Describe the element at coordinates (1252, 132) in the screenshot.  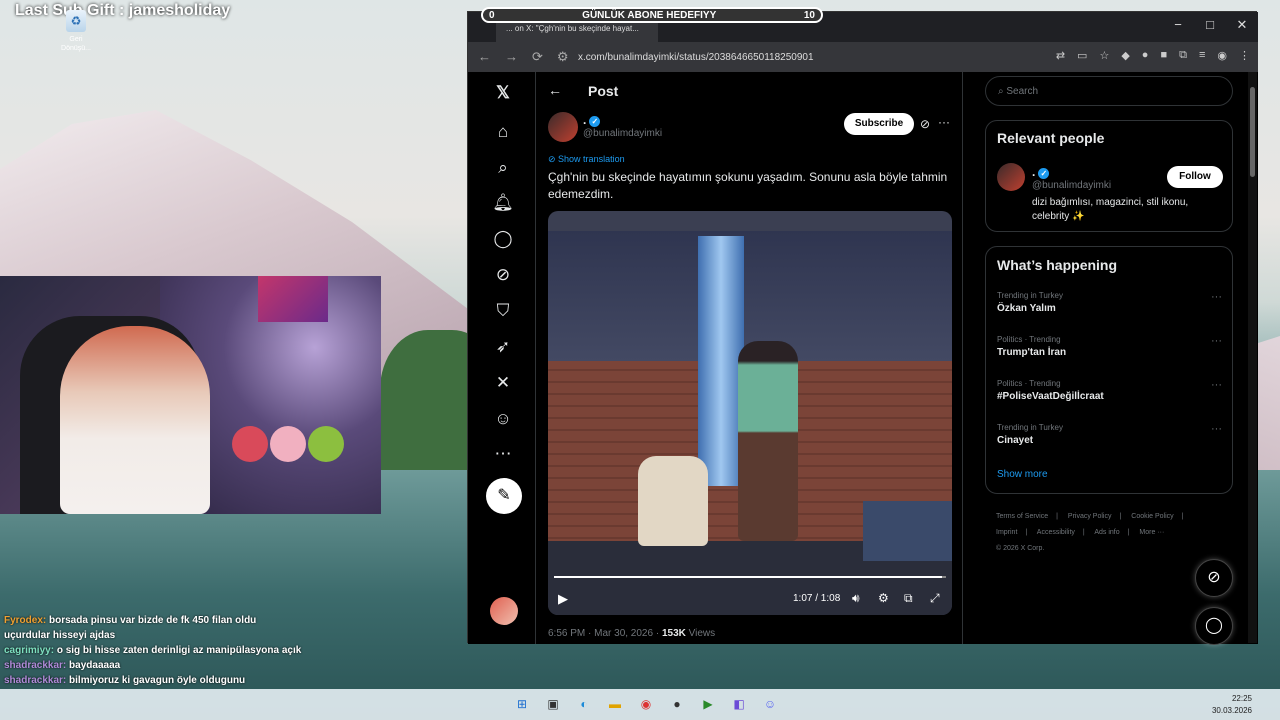
I see `scrollbar-thumb` at that location.